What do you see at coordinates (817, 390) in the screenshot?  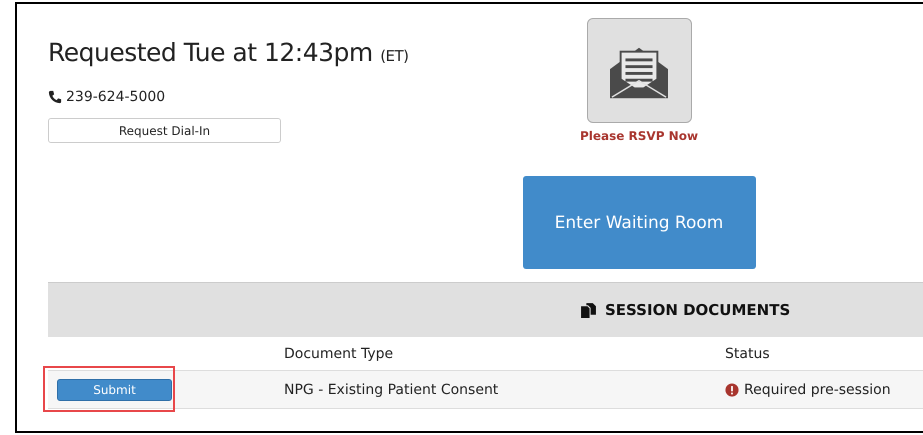 I see `status-text: Required pre-session` at bounding box center [817, 390].